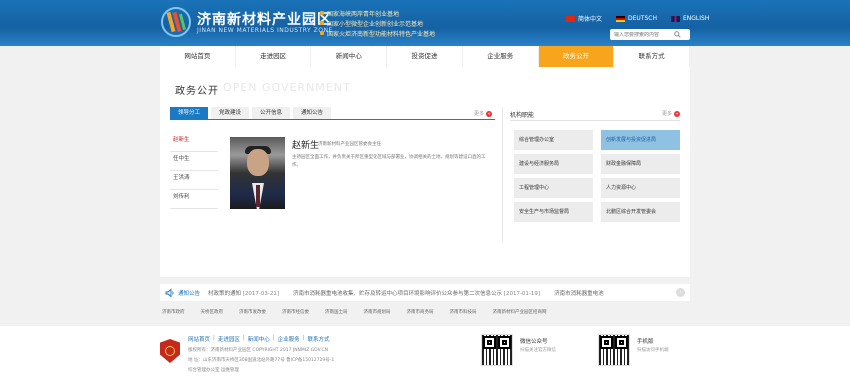  What do you see at coordinates (306, 146) in the screenshot?
I see `leader-name: 赵新生` at bounding box center [306, 146].